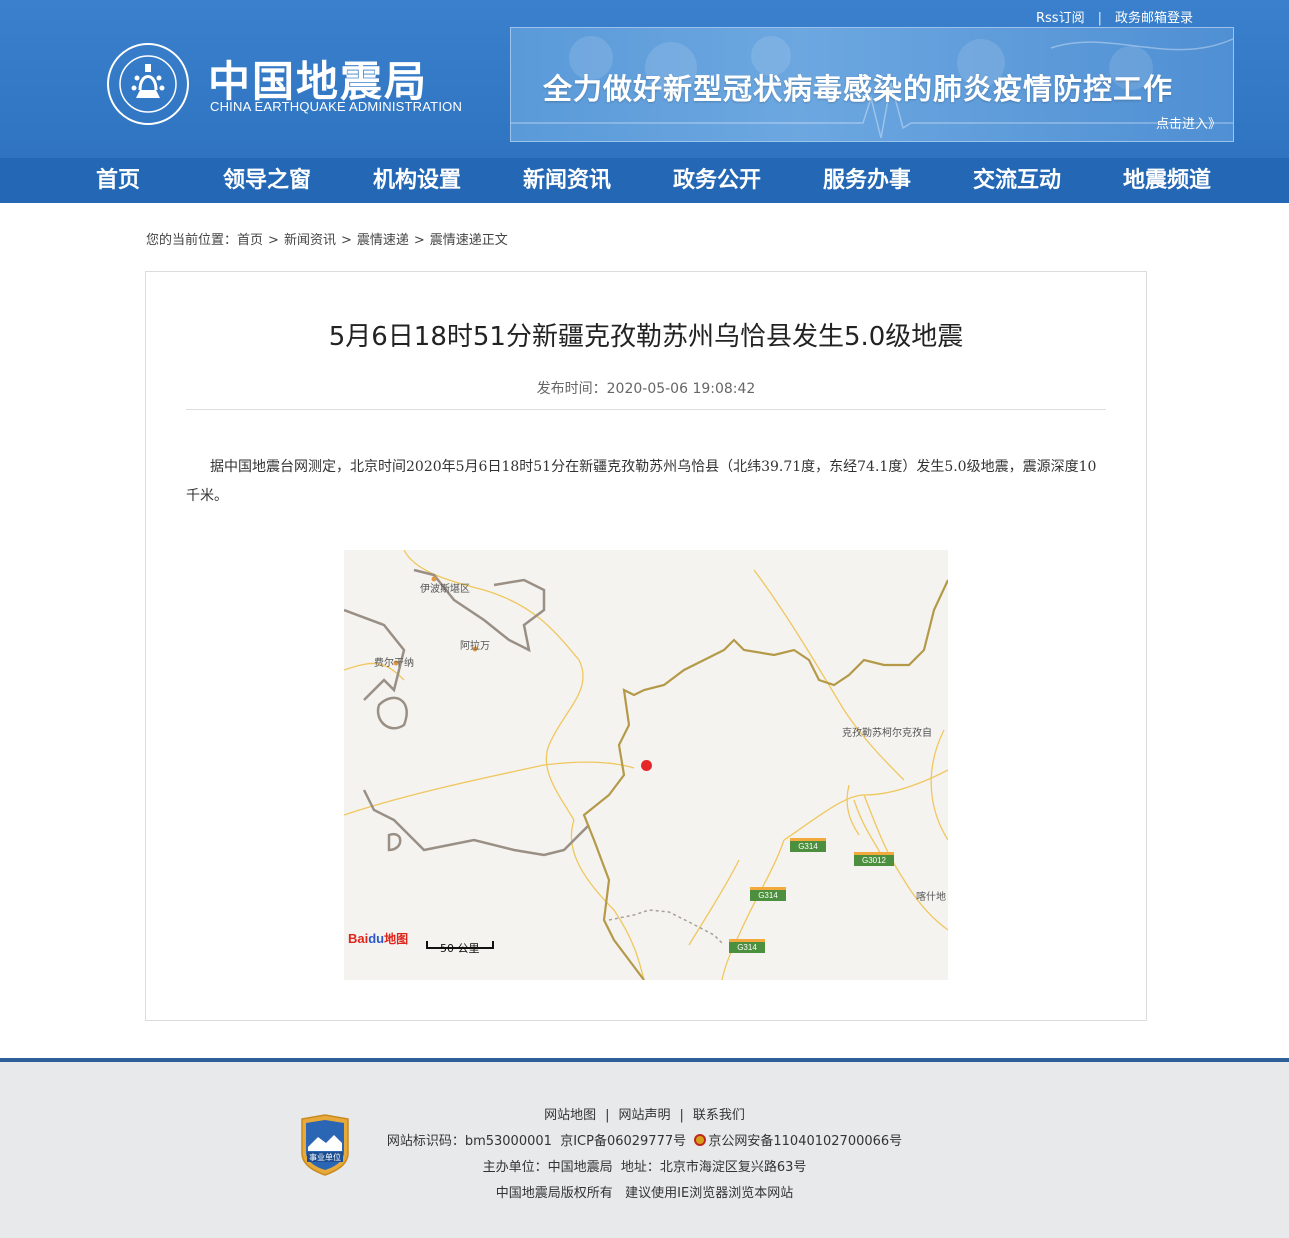 The image size is (1289, 1238). What do you see at coordinates (700, 1140) in the screenshot?
I see `police-emblem-icon` at bounding box center [700, 1140].